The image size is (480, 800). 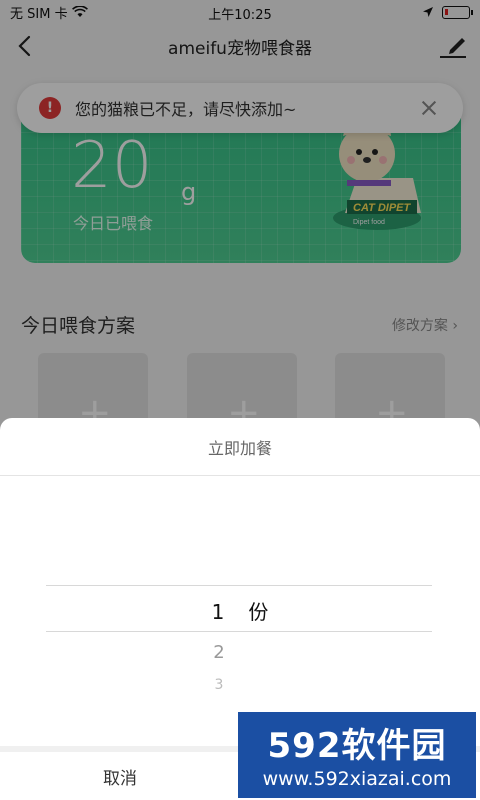 I want to click on selected-value: 1, so click(x=218, y=612).